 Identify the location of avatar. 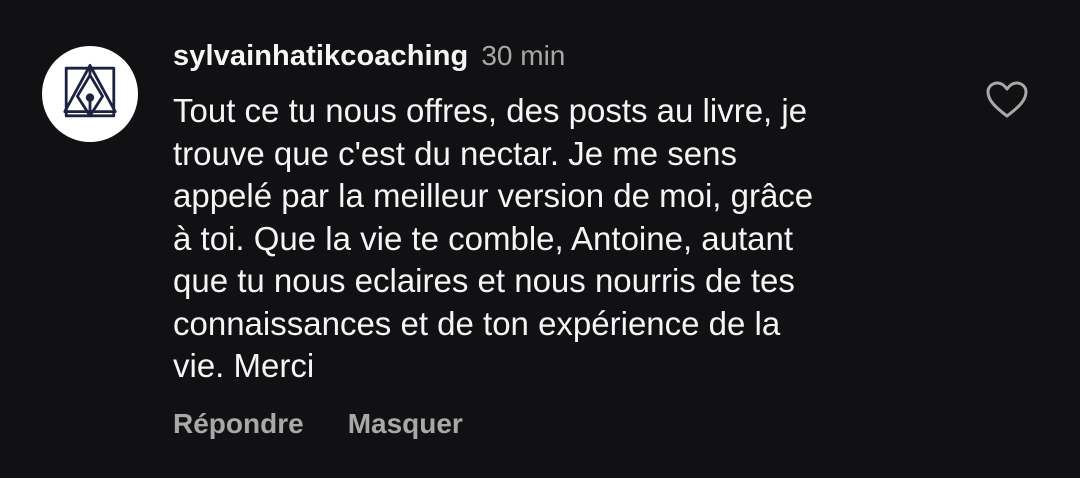
(90, 94).